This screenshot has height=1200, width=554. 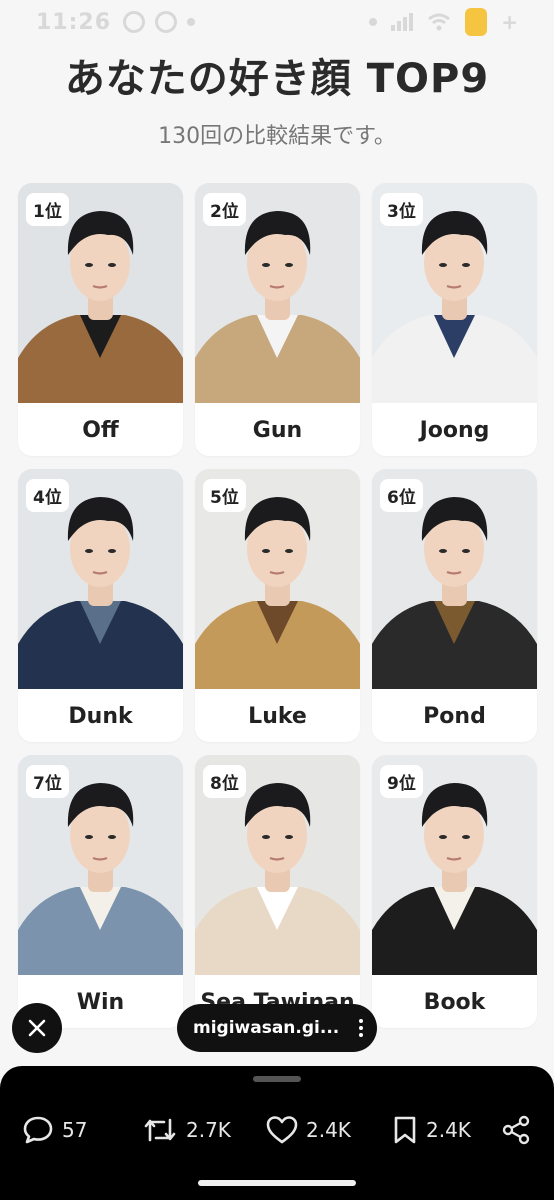 I want to click on ranking-card: 8位 Sea Tawinan, so click(x=277, y=891).